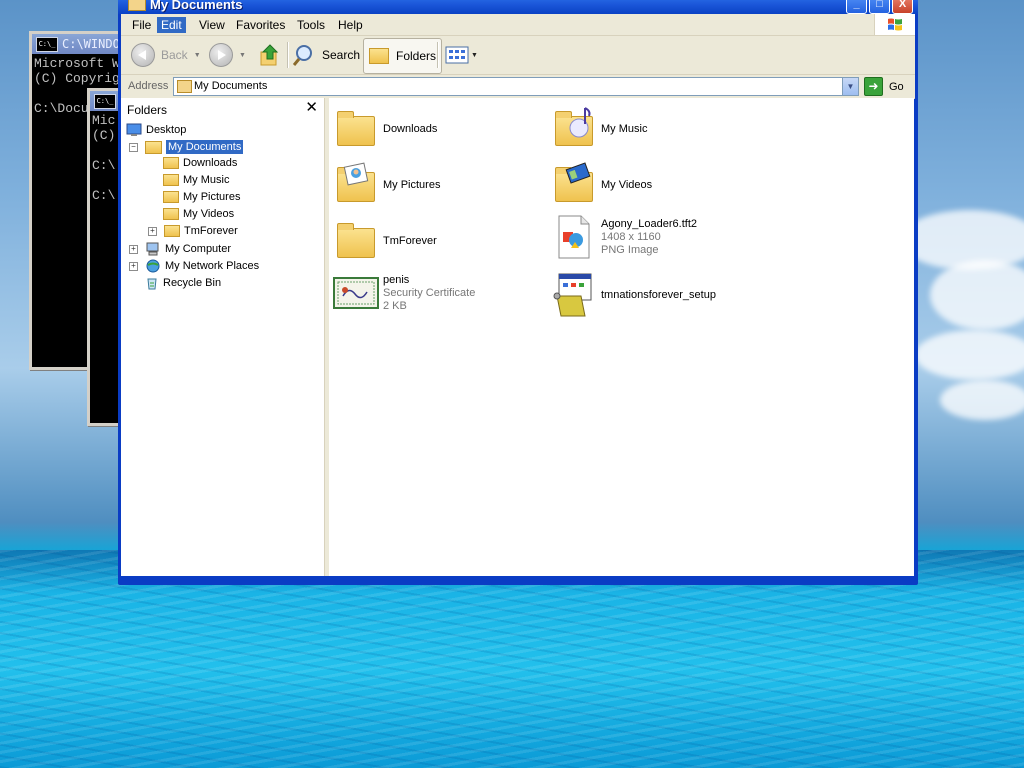 This screenshot has height=768, width=1024. What do you see at coordinates (133, 147) in the screenshot?
I see `collapse-icon: −` at bounding box center [133, 147].